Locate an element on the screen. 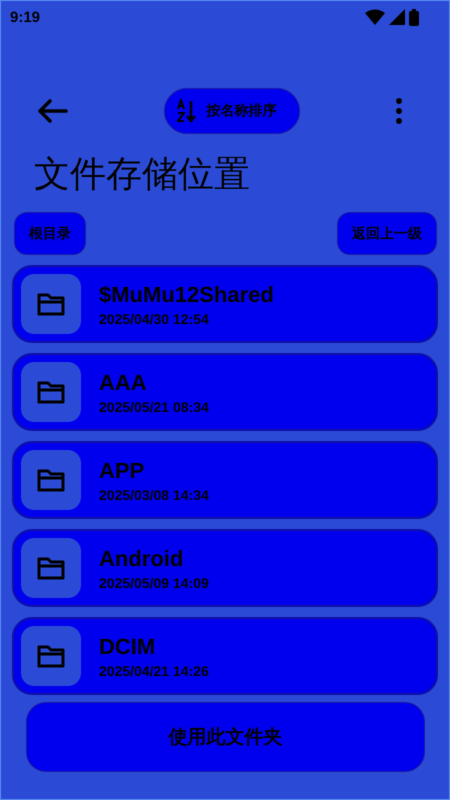  folder-item: $MuMu12Shared 2025/04/30 12:54 is located at coordinates (225, 304).